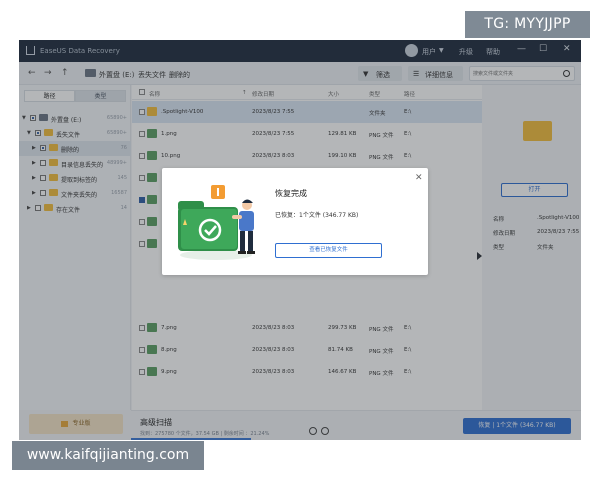  What do you see at coordinates (216, 222) in the screenshot?
I see `recovery-illustration` at bounding box center [216, 222].